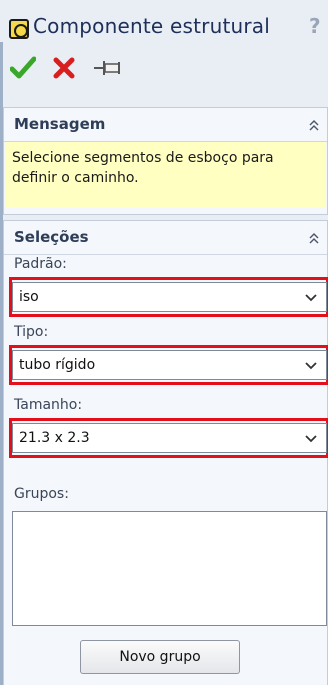  What do you see at coordinates (165, 125) in the screenshot?
I see `message-group-header: Mensagem` at bounding box center [165, 125].